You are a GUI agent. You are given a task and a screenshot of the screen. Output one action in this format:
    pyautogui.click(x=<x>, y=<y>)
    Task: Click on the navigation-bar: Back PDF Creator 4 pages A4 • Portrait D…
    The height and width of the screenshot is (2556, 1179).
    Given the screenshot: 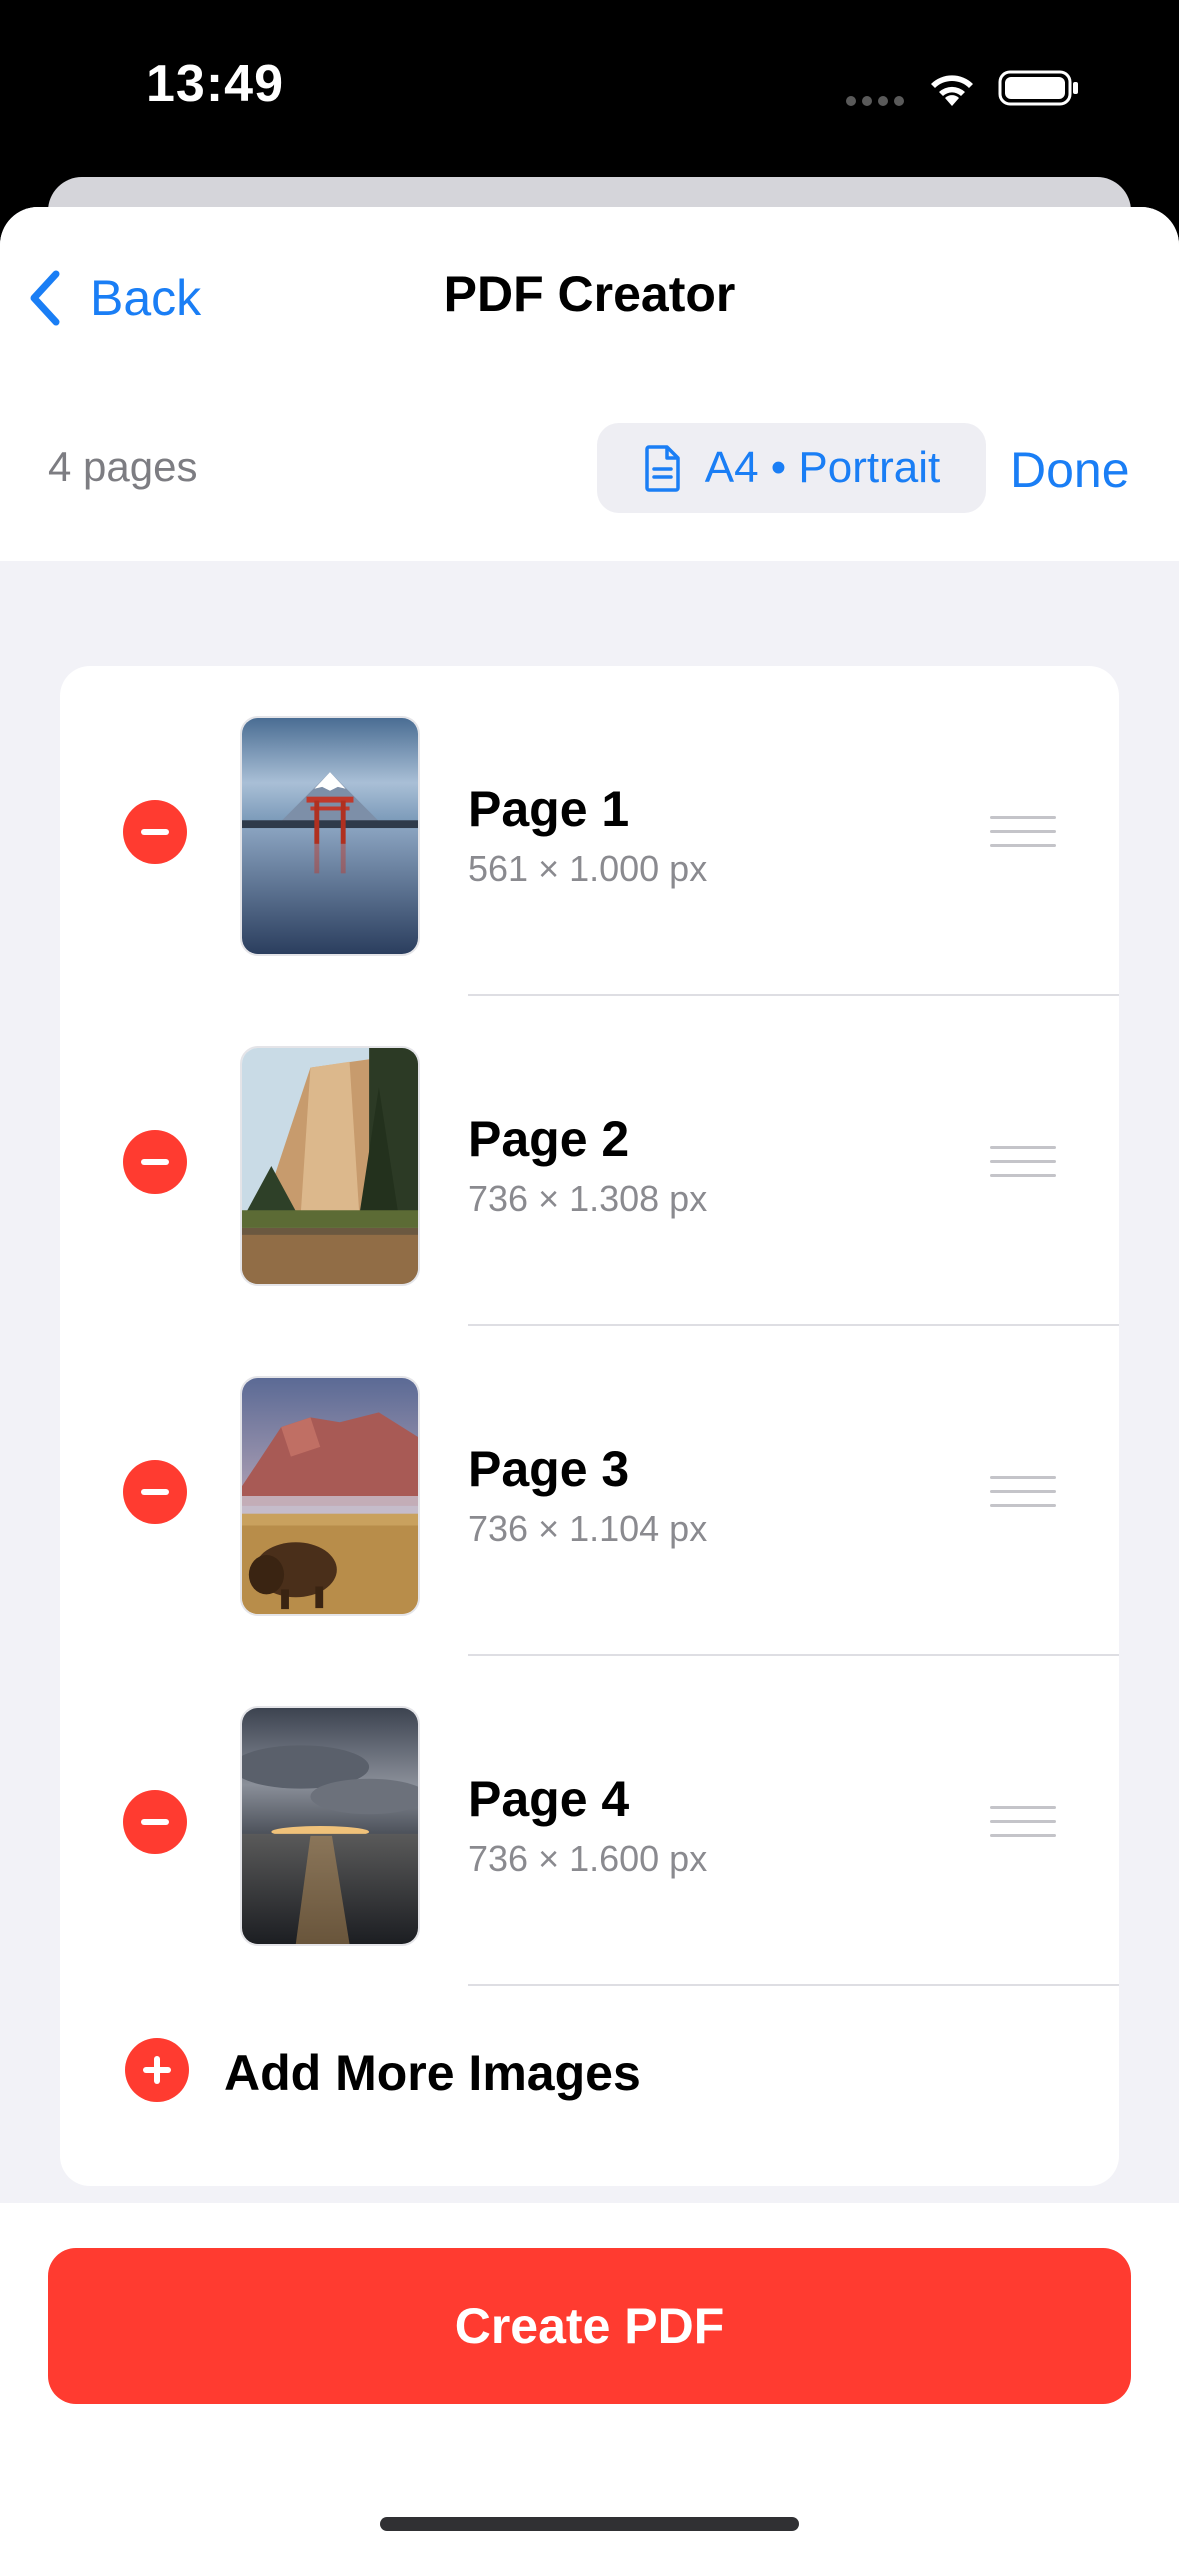 What is the action you would take?
    pyautogui.click(x=589, y=384)
    